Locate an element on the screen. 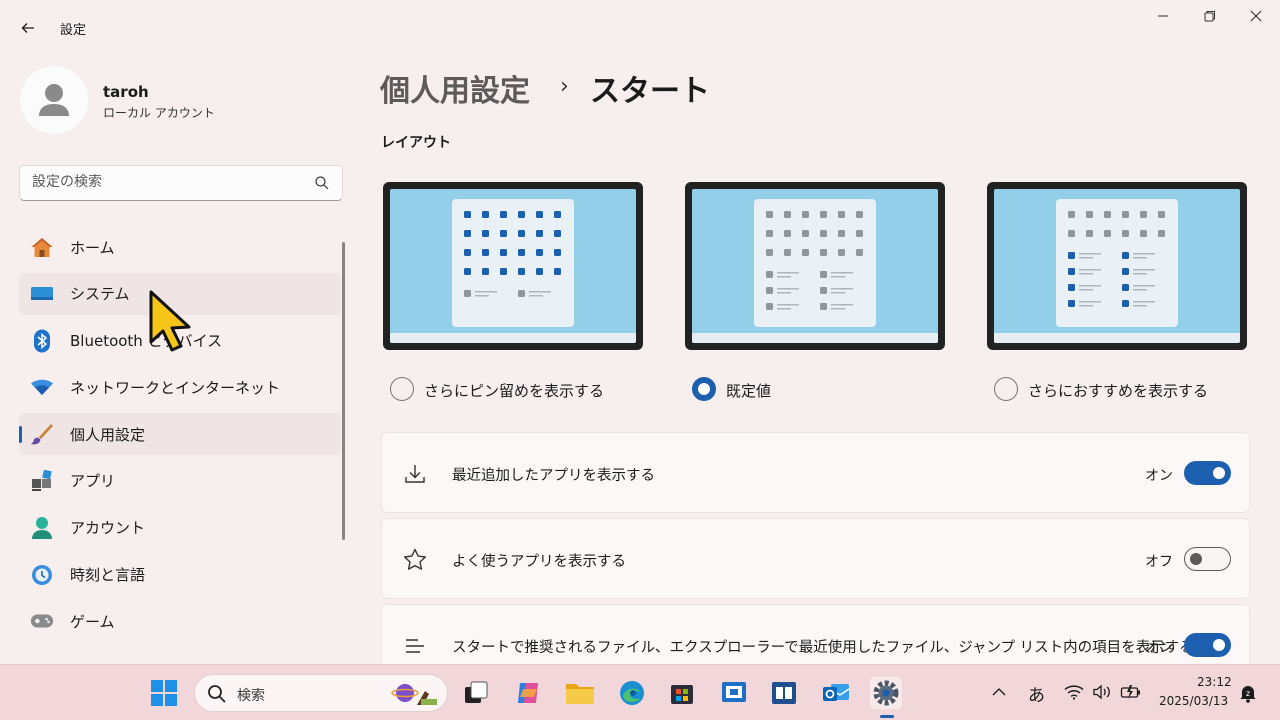 This screenshot has width=1280, height=720. clock-time: 23:12 is located at coordinates (1214, 682).